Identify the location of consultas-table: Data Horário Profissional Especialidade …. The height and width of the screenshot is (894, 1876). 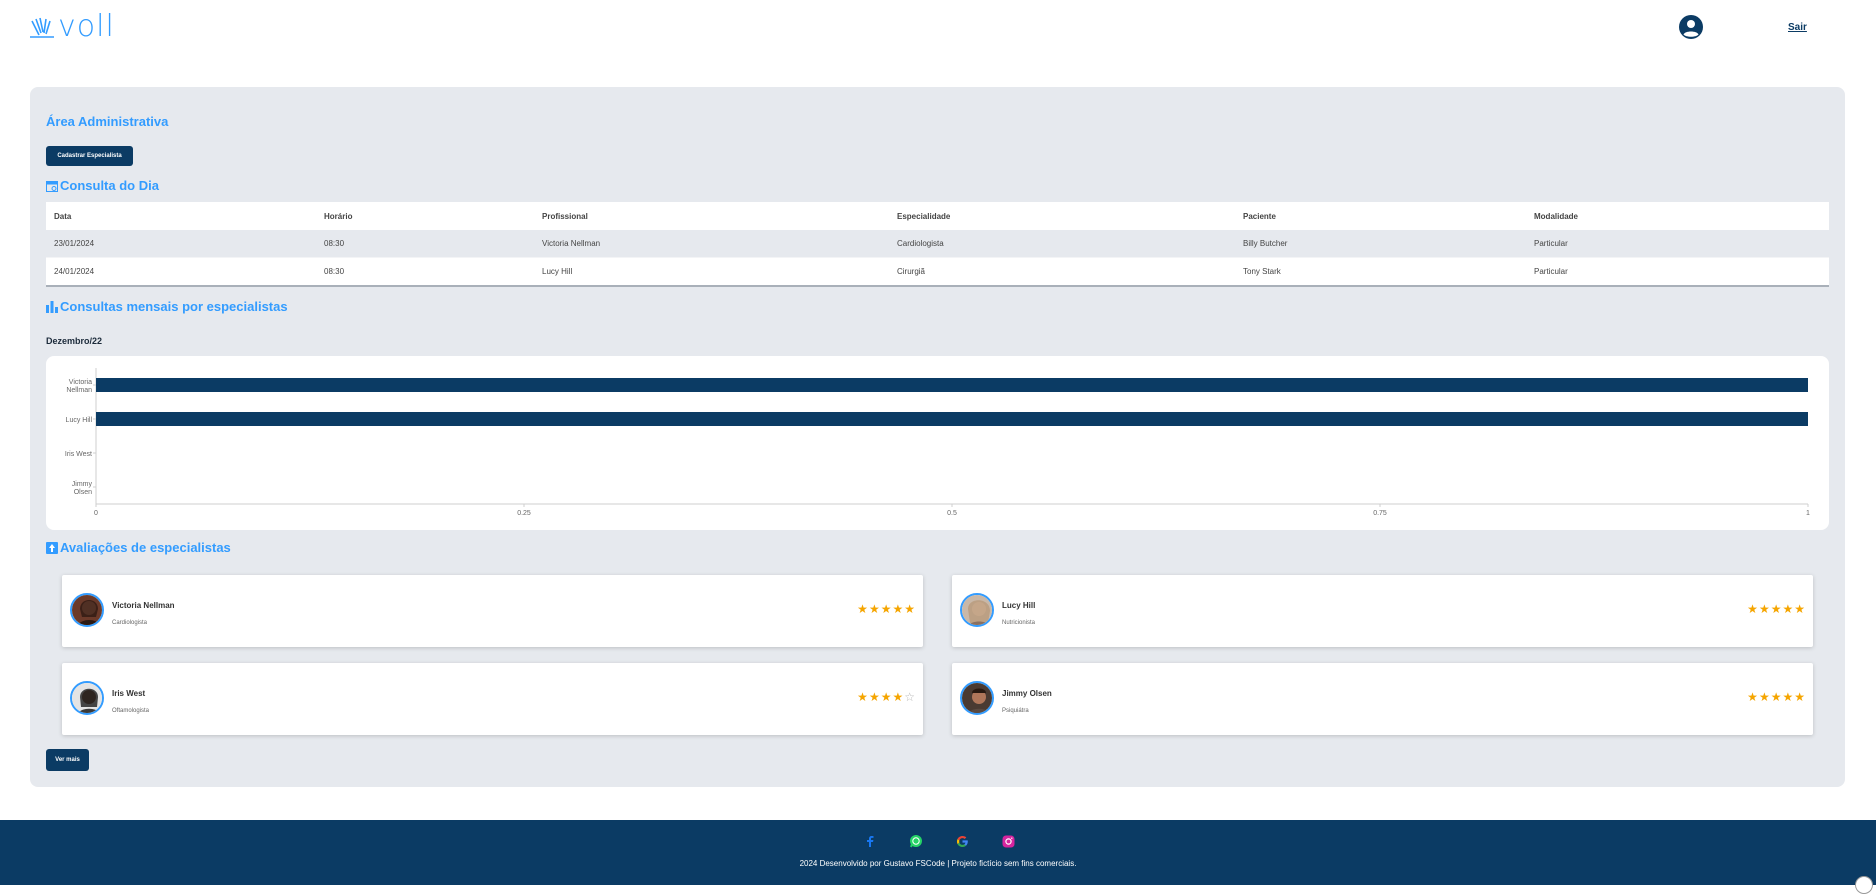
(937, 244).